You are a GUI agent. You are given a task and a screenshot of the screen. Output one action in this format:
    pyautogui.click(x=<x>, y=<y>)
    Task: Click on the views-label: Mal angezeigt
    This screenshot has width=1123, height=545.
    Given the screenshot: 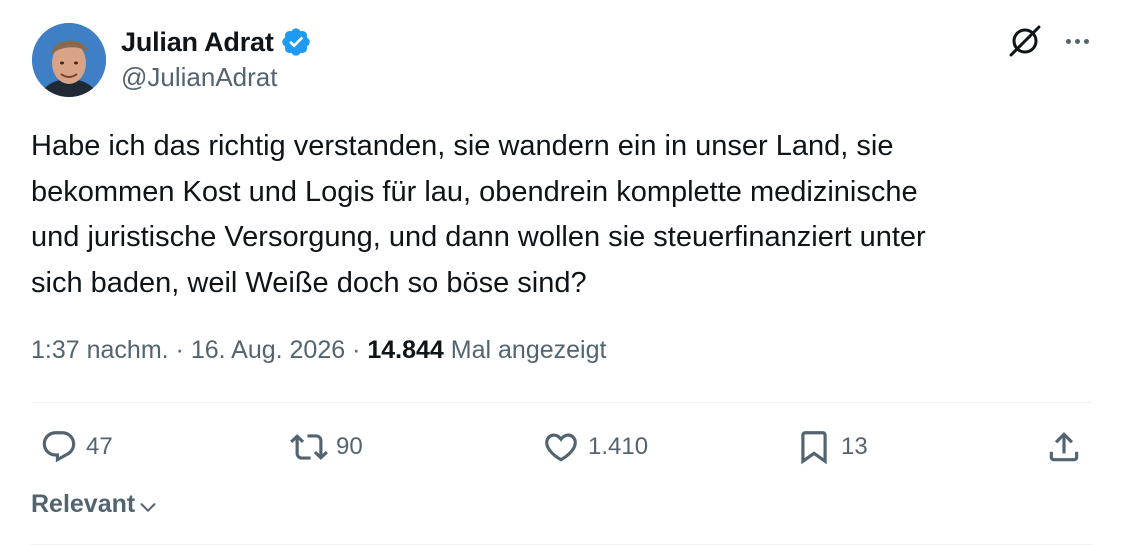 What is the action you would take?
    pyautogui.click(x=528, y=350)
    